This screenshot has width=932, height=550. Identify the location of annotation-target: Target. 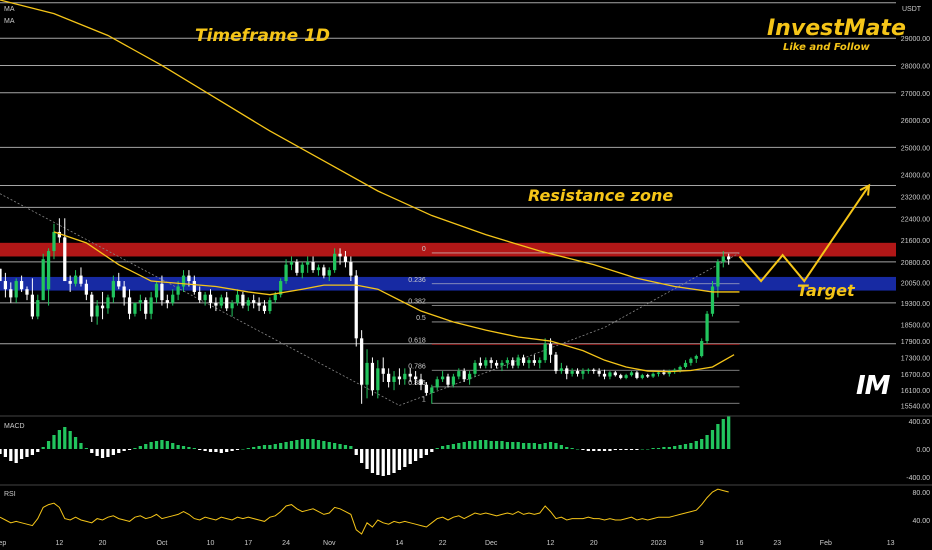
(826, 290).